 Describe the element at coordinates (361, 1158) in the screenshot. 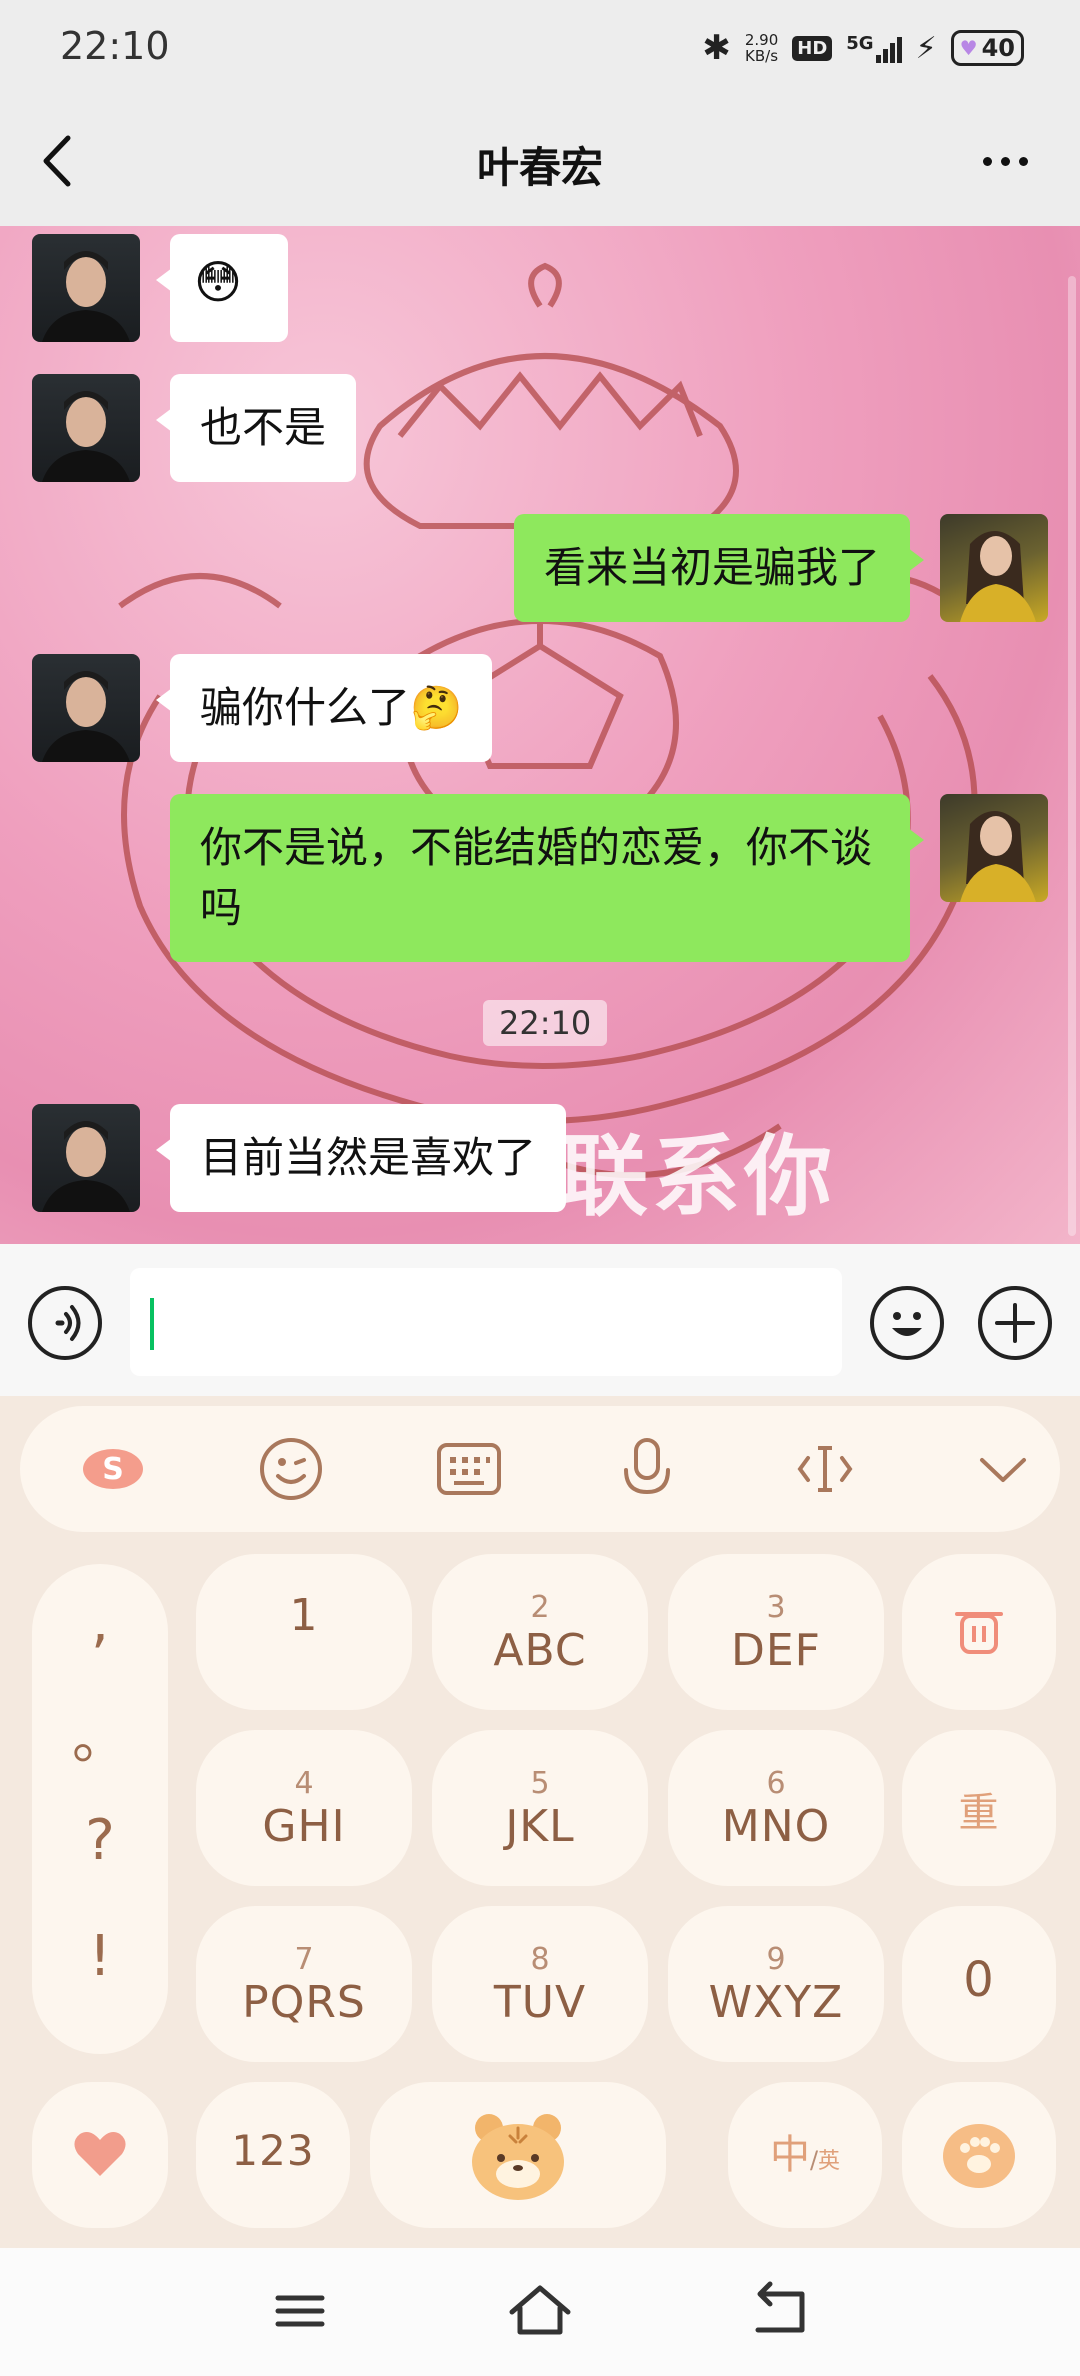

I see `message-bubble-incoming: 目前当然是喜欢了` at that location.